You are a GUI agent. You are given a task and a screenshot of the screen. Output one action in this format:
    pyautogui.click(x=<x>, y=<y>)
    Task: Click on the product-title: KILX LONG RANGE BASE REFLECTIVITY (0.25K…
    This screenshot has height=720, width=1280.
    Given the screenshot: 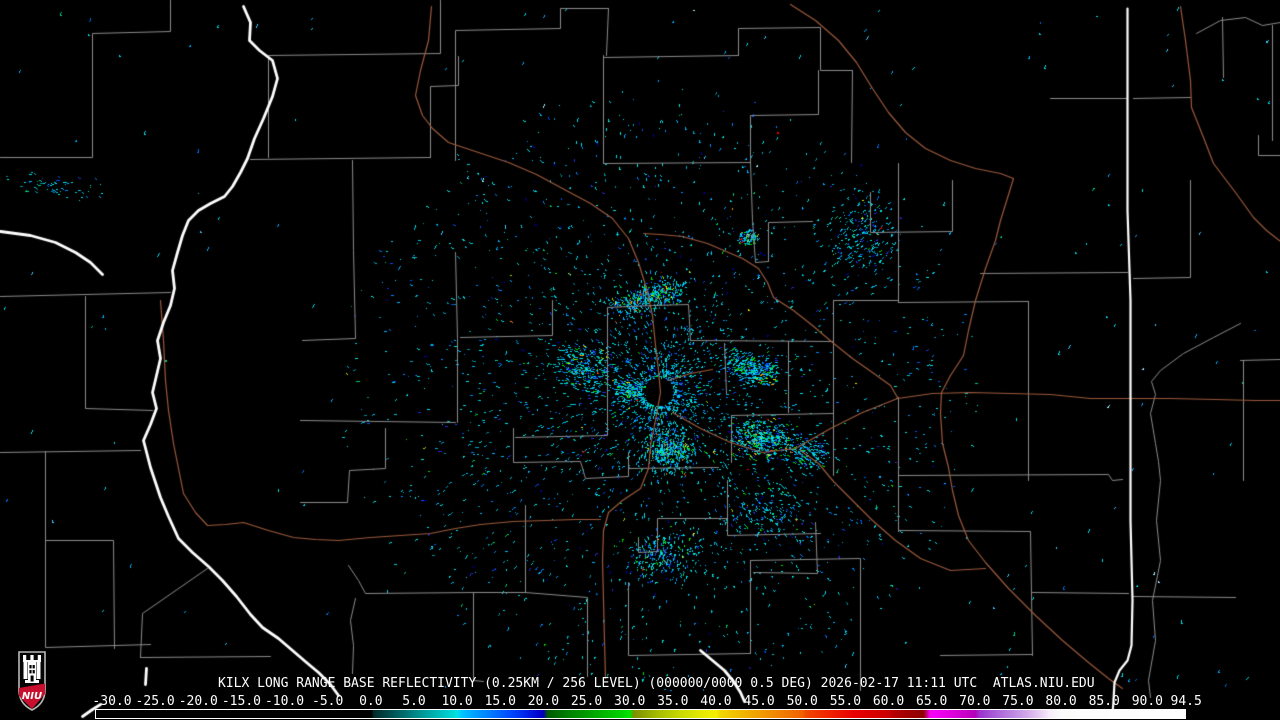 What is the action you would take?
    pyautogui.click(x=656, y=683)
    